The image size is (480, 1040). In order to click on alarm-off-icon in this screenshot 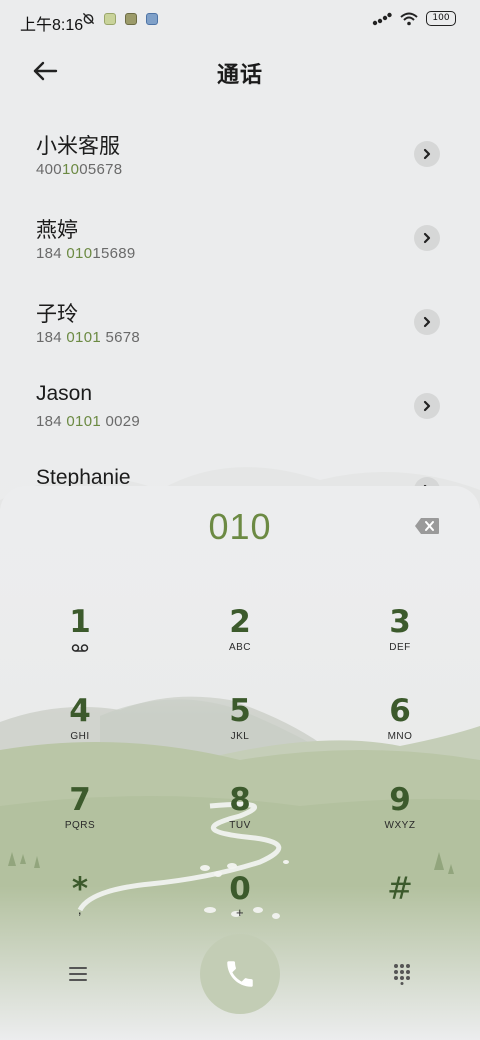, I will do `click(88, 18)`.